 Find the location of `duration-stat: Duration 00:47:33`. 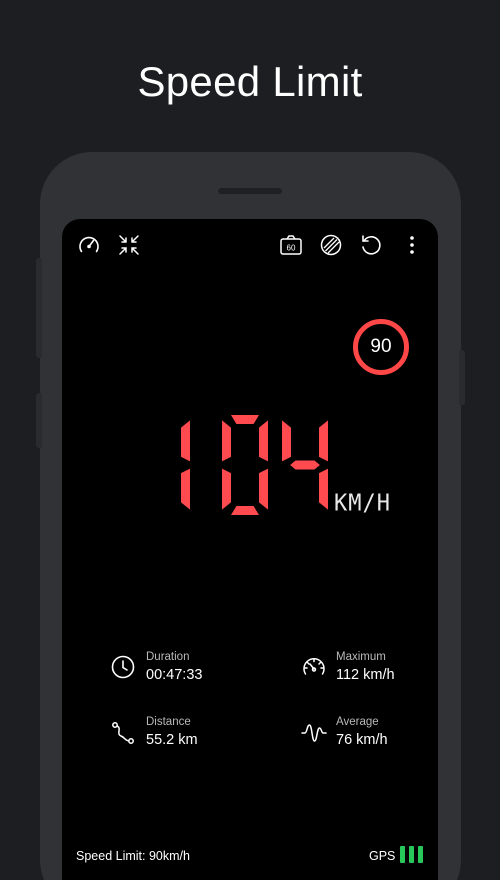

duration-stat: Duration 00:47:33 is located at coordinates (174, 667).